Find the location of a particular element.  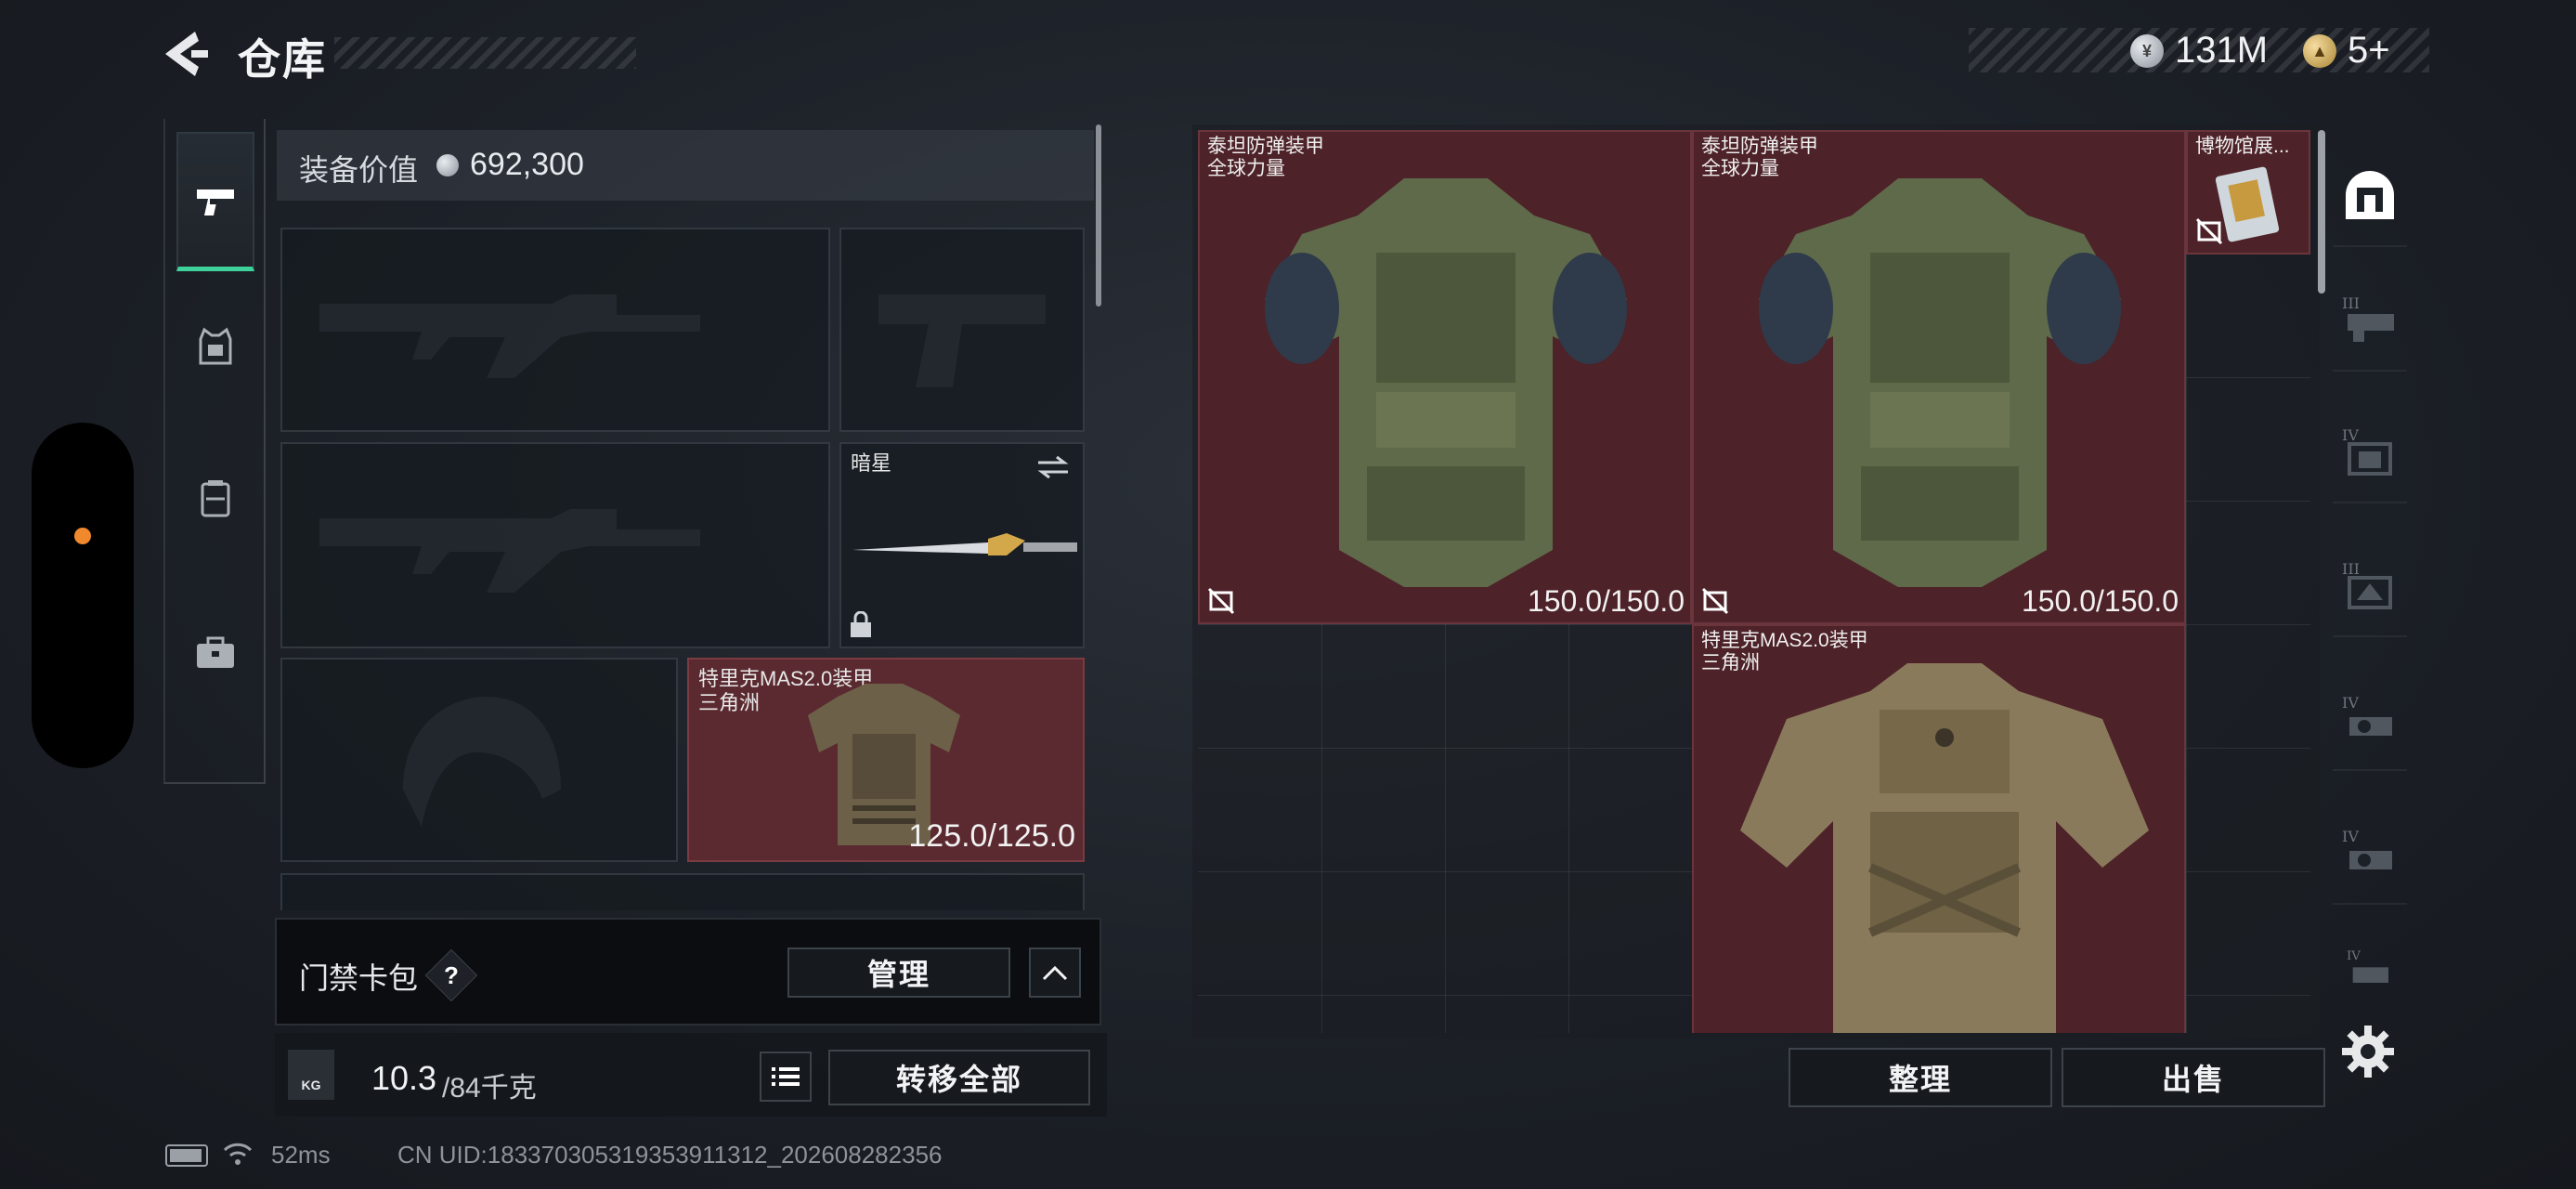

rig-tier-icon: III is located at coordinates (2368, 318).